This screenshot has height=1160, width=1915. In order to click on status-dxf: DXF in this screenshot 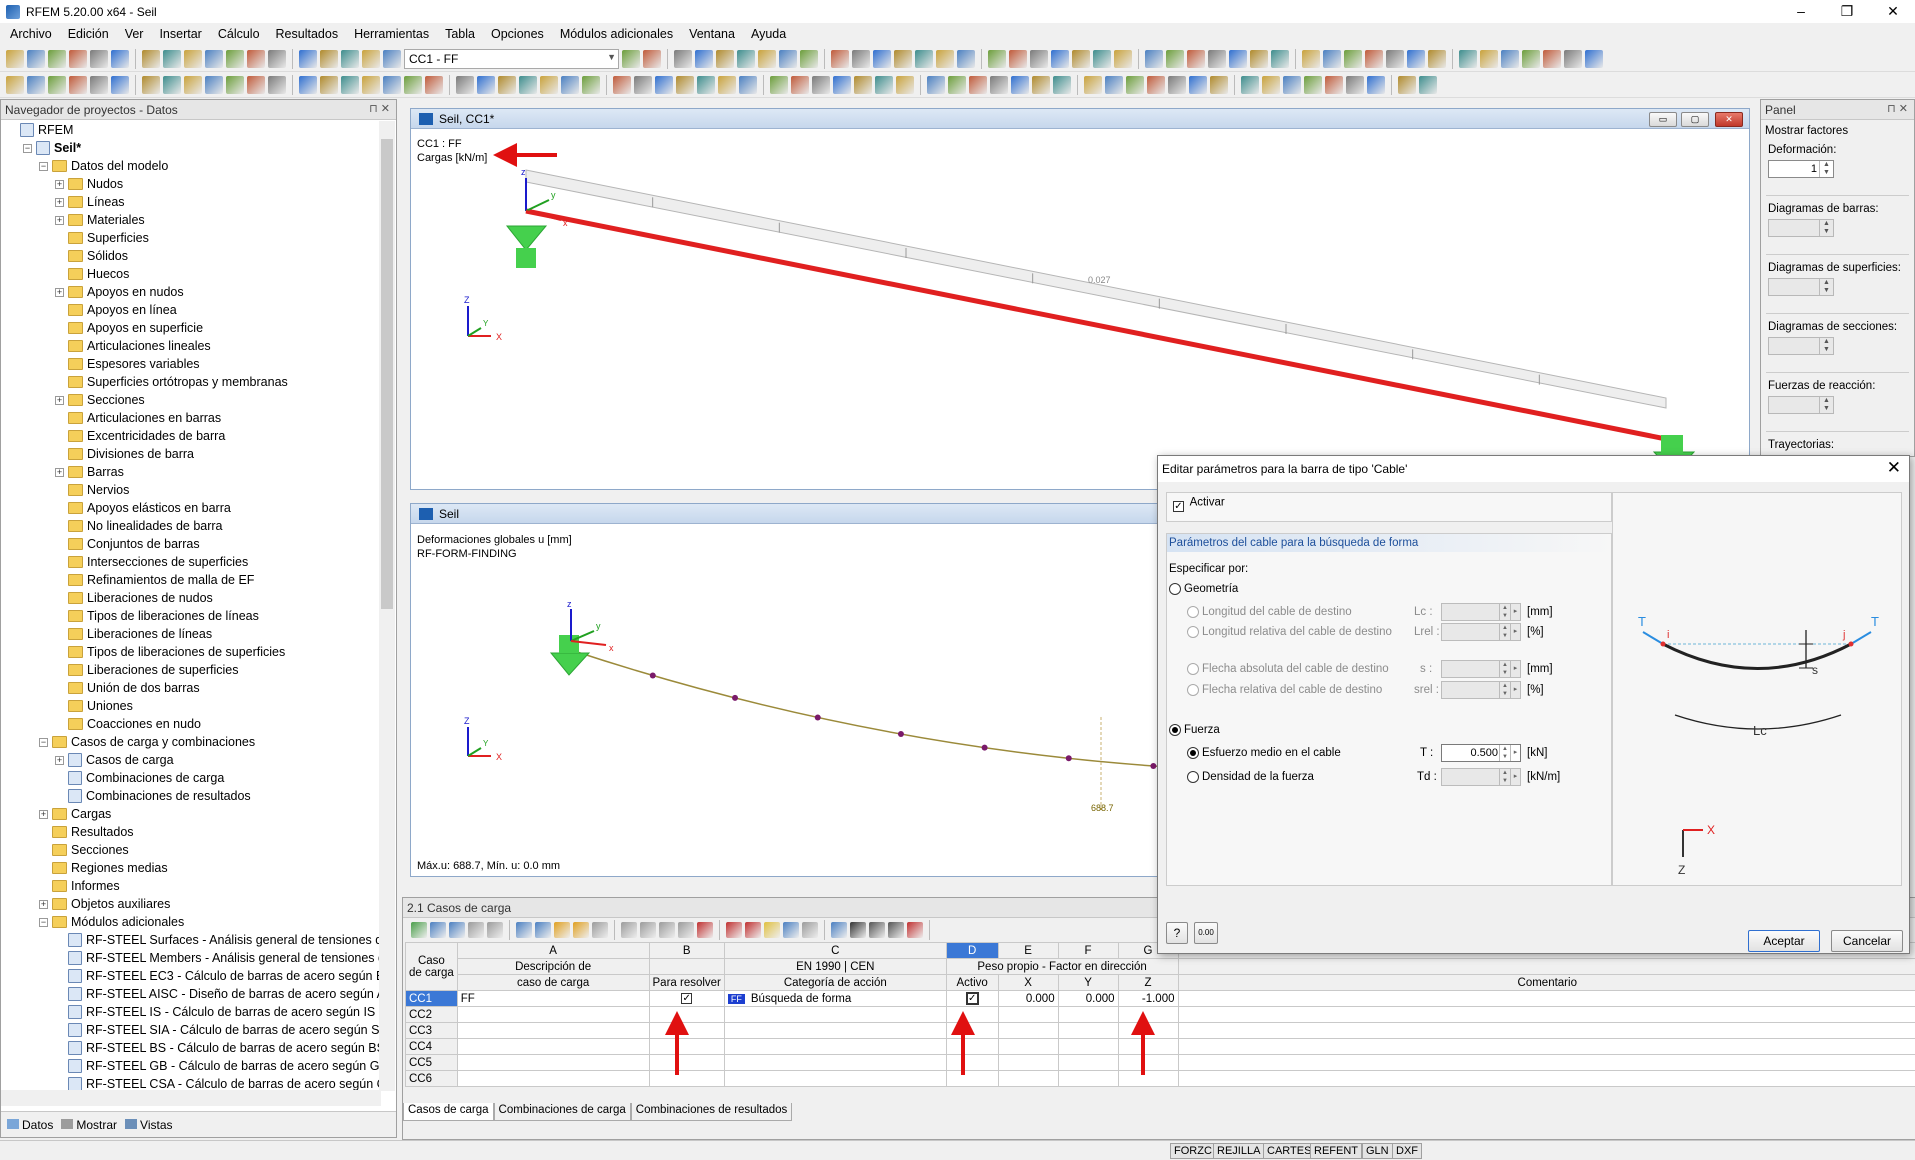, I will do `click(1407, 1151)`.